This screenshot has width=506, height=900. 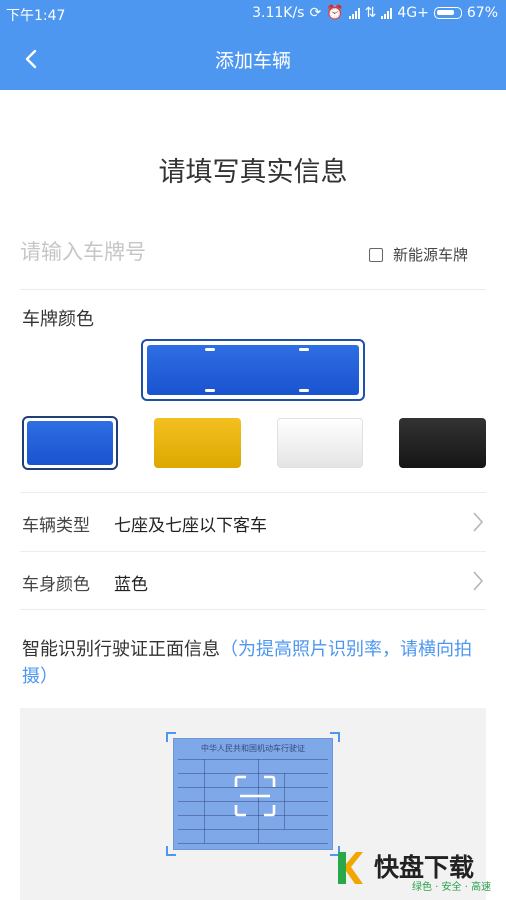 I want to click on document-title: 中华人民共和国机动车行驶证, so click(x=253, y=748).